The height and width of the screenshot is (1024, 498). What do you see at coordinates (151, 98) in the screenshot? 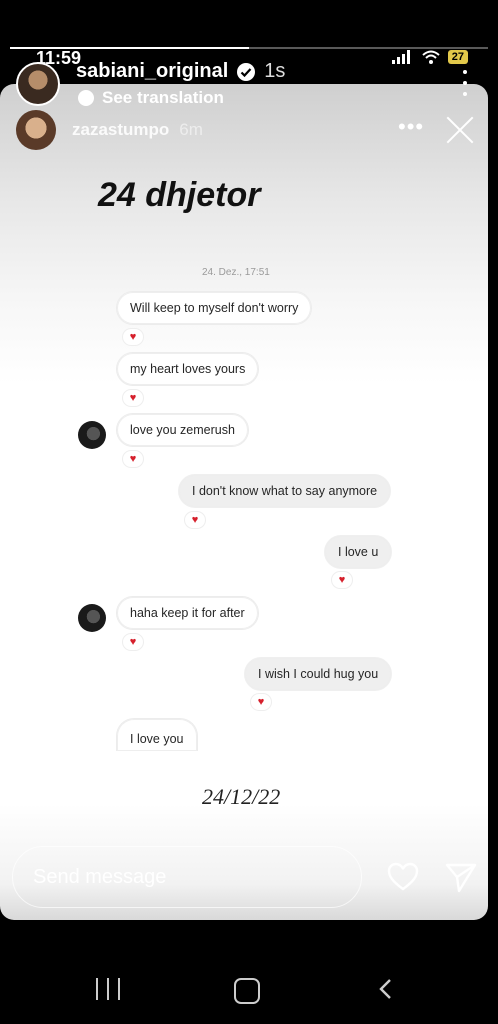
I see `see-translation-button: See translation` at bounding box center [151, 98].